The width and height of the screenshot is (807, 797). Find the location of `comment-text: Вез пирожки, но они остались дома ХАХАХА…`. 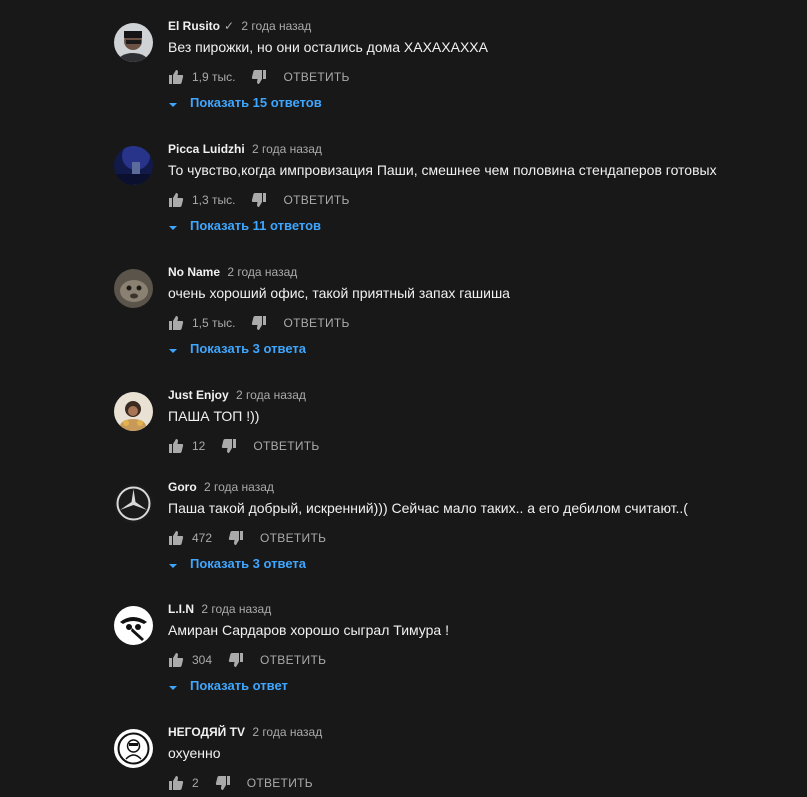

comment-text: Вез пирожки, но они остались дома ХАХАХА… is located at coordinates (328, 47).